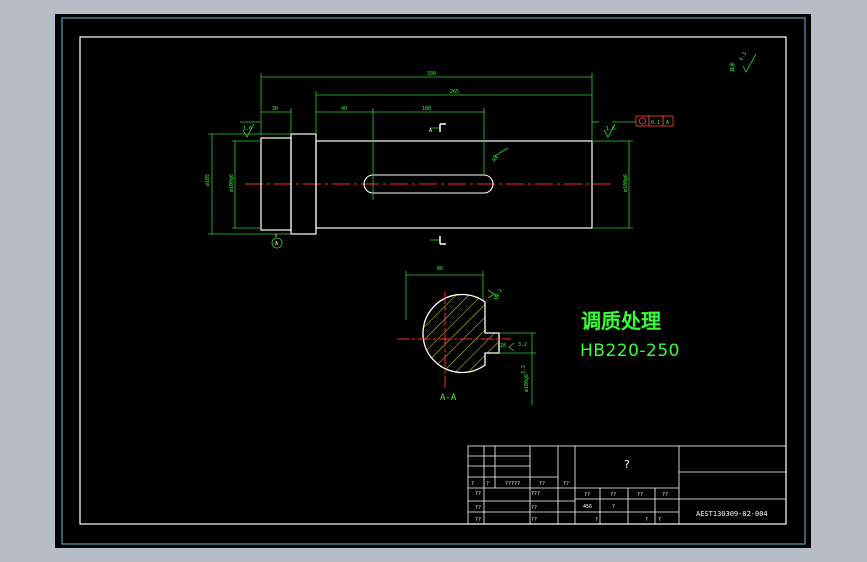 This screenshot has height=562, width=867. Describe the element at coordinates (344, 109) in the screenshot. I see `dim-offset: 40` at that location.